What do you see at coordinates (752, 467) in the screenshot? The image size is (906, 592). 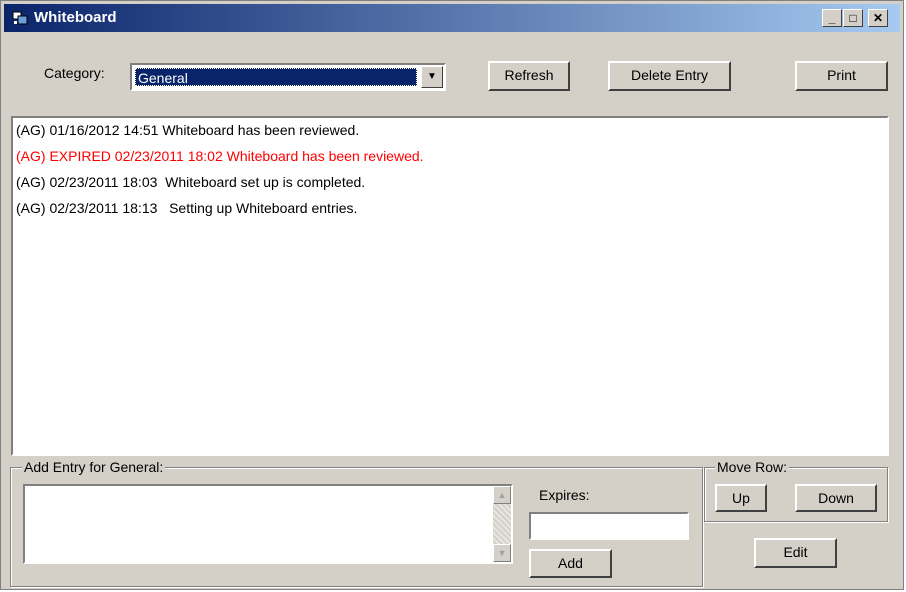 I see `move-row-legend: Move Row:` at bounding box center [752, 467].